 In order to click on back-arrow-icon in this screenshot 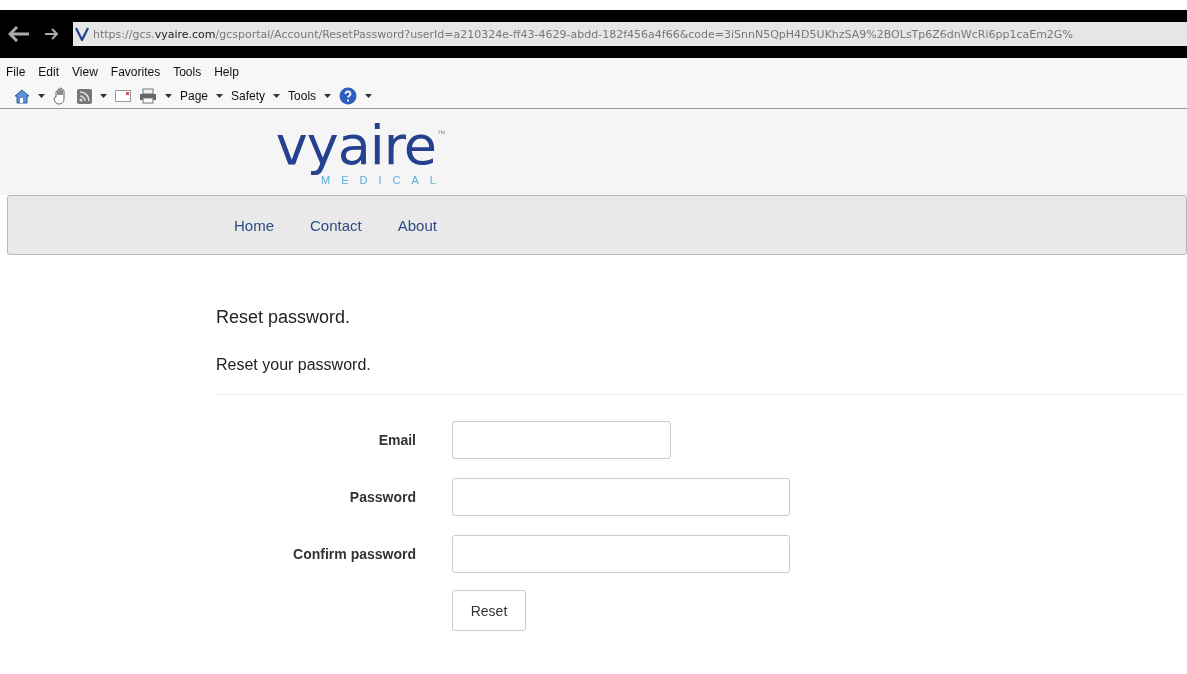, I will do `click(19, 34)`.